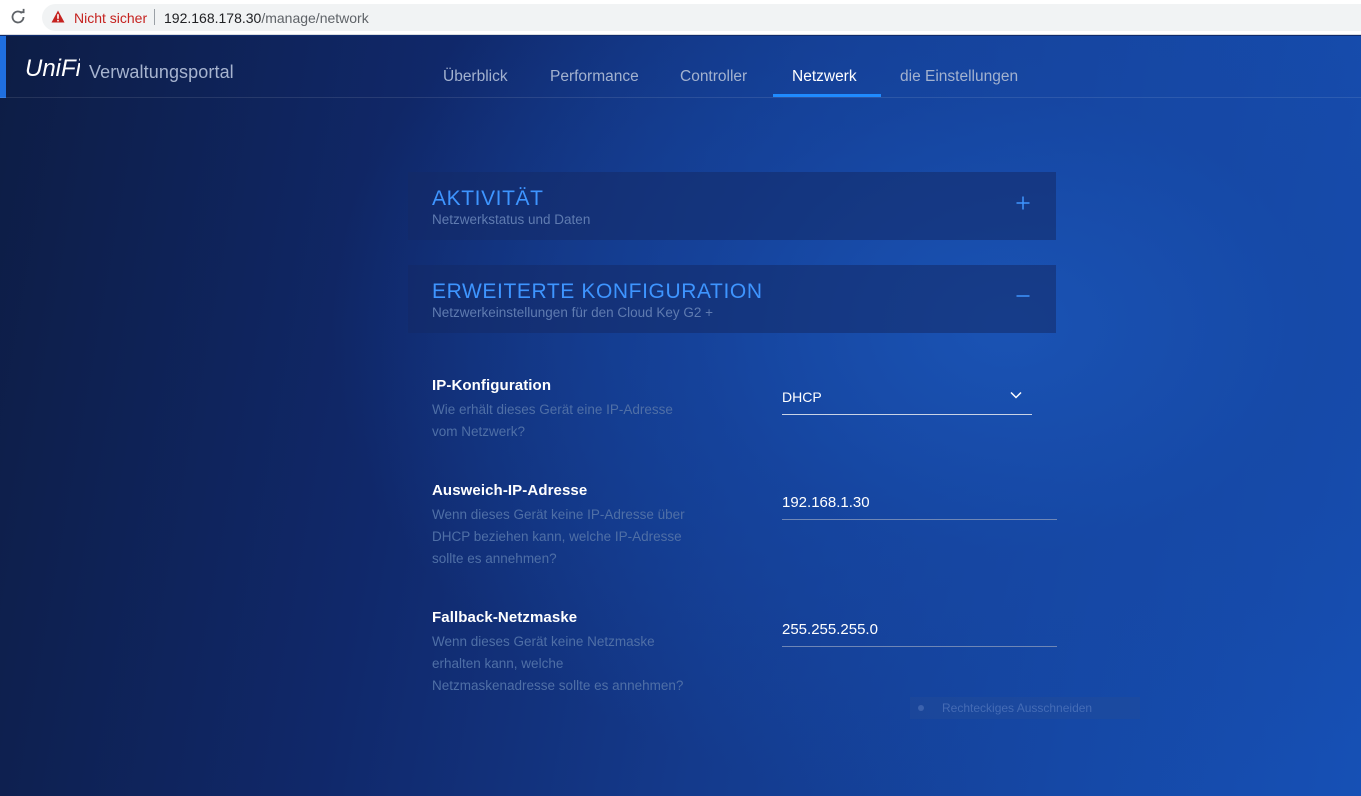 This screenshot has height=796, width=1361. What do you see at coordinates (18, 17) in the screenshot?
I see `reload-icon` at bounding box center [18, 17].